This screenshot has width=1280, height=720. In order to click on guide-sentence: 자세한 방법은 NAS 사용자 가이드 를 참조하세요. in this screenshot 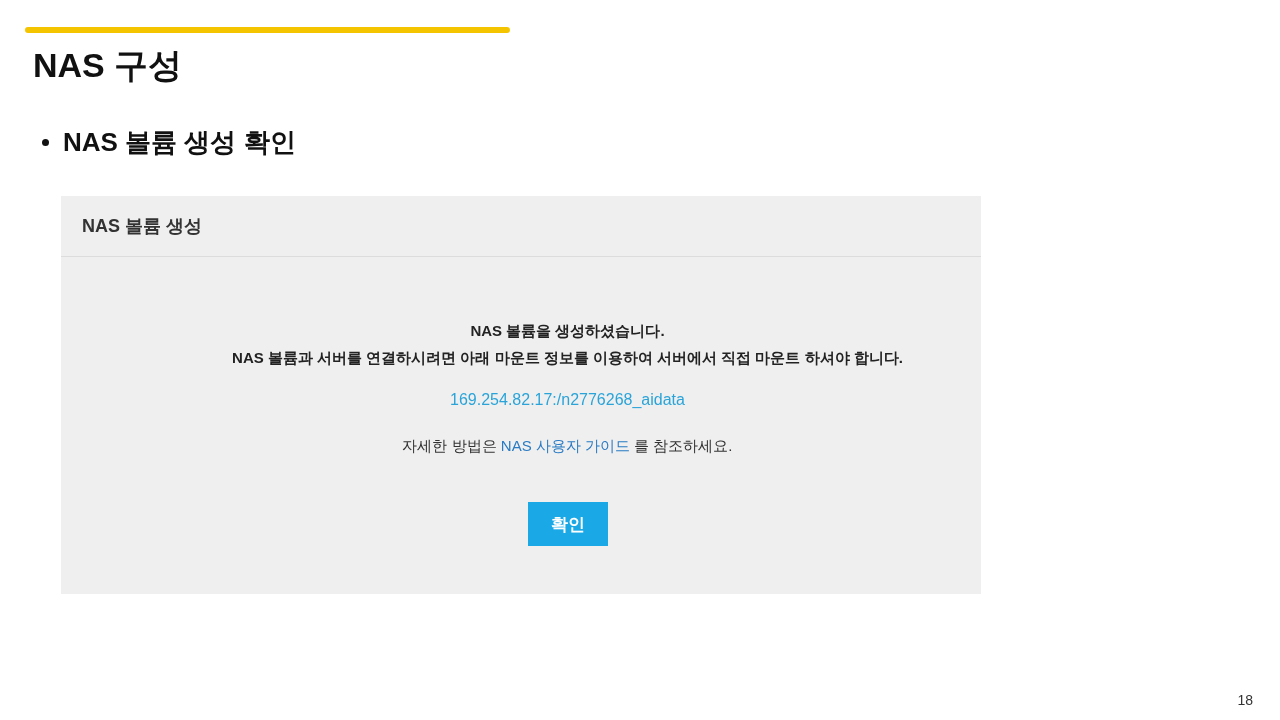, I will do `click(567, 446)`.